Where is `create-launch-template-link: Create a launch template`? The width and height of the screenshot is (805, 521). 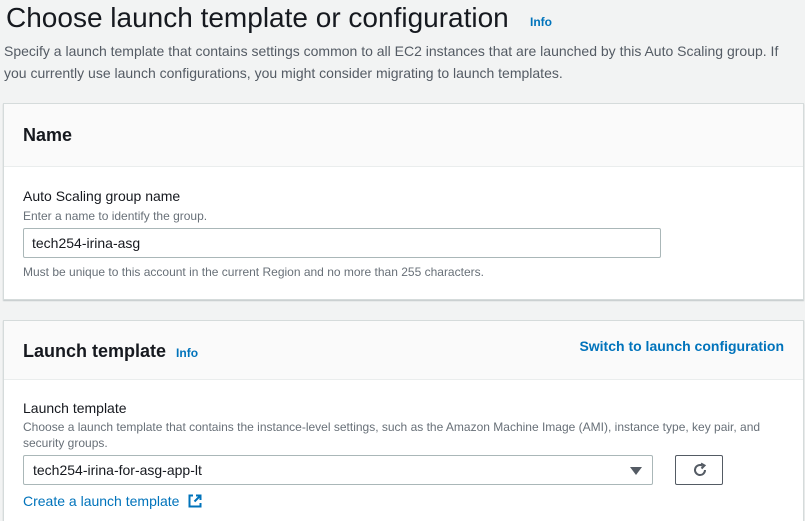 create-launch-template-link: Create a launch template is located at coordinates (101, 501).